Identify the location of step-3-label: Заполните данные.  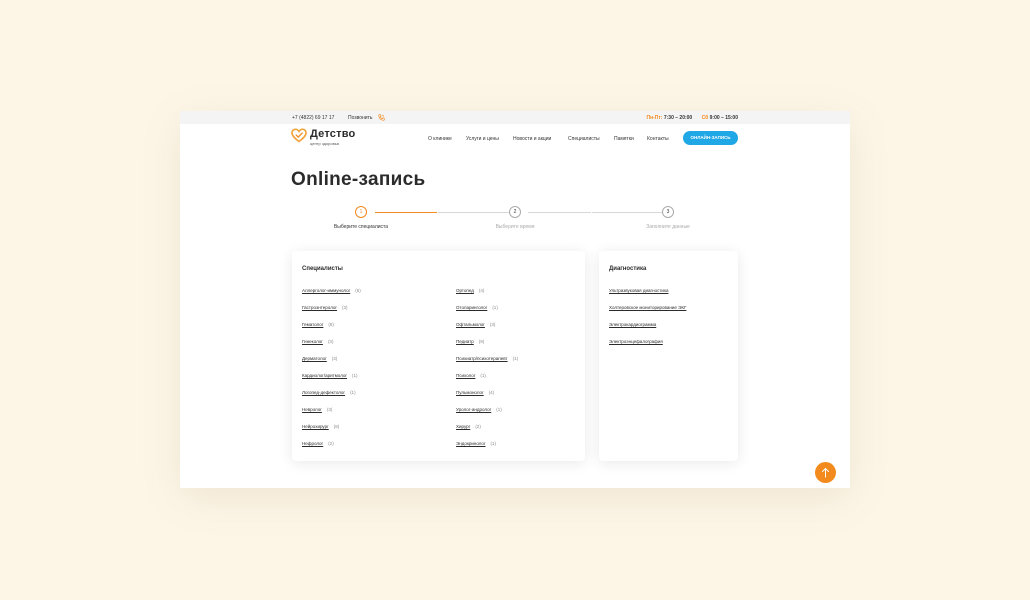
(668, 227).